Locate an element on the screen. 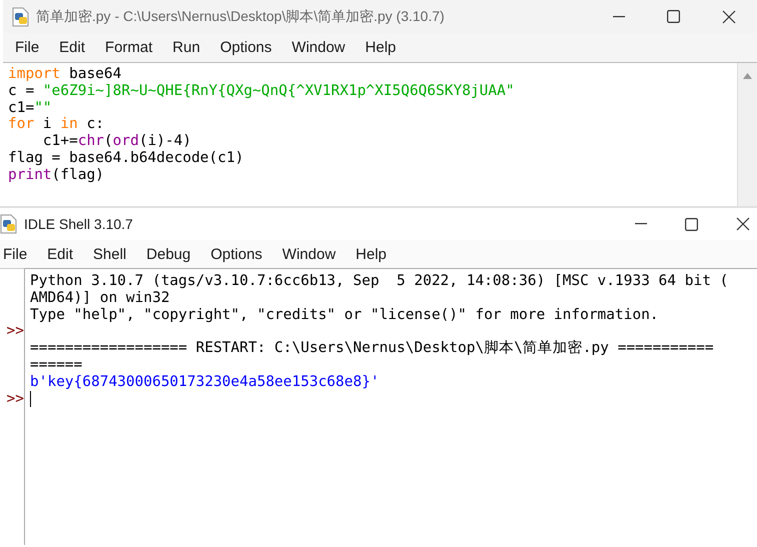 Image resolution: width=757 pixels, height=547 pixels. scrollbar is located at coordinates (747, 134).